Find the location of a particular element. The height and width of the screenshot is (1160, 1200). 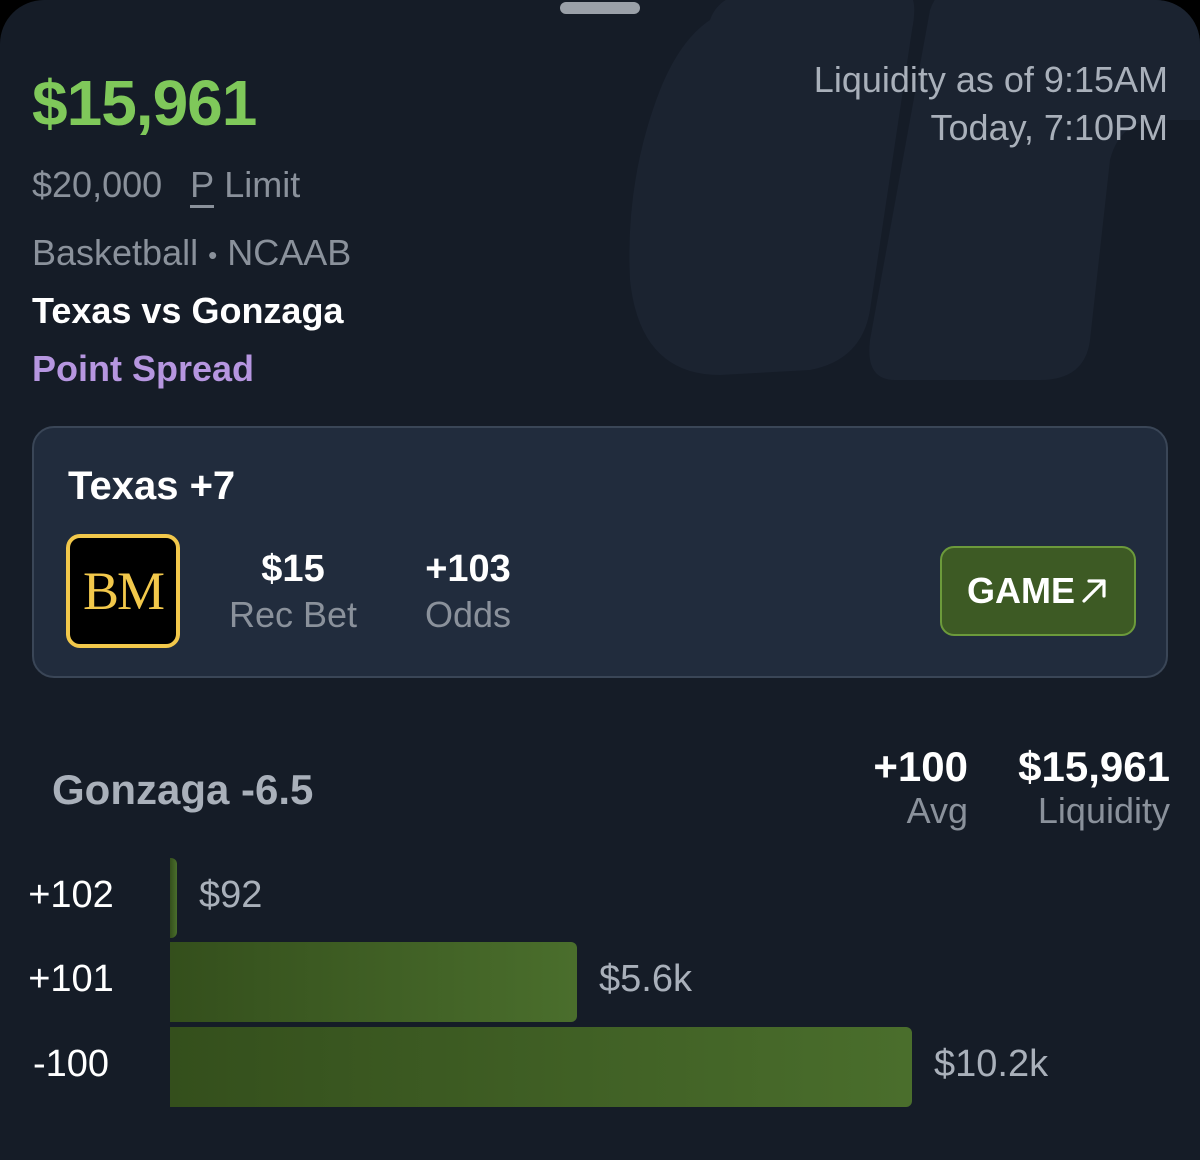

liquidity-summary: $15,961 Liquidity is located at coordinates (1094, 788).